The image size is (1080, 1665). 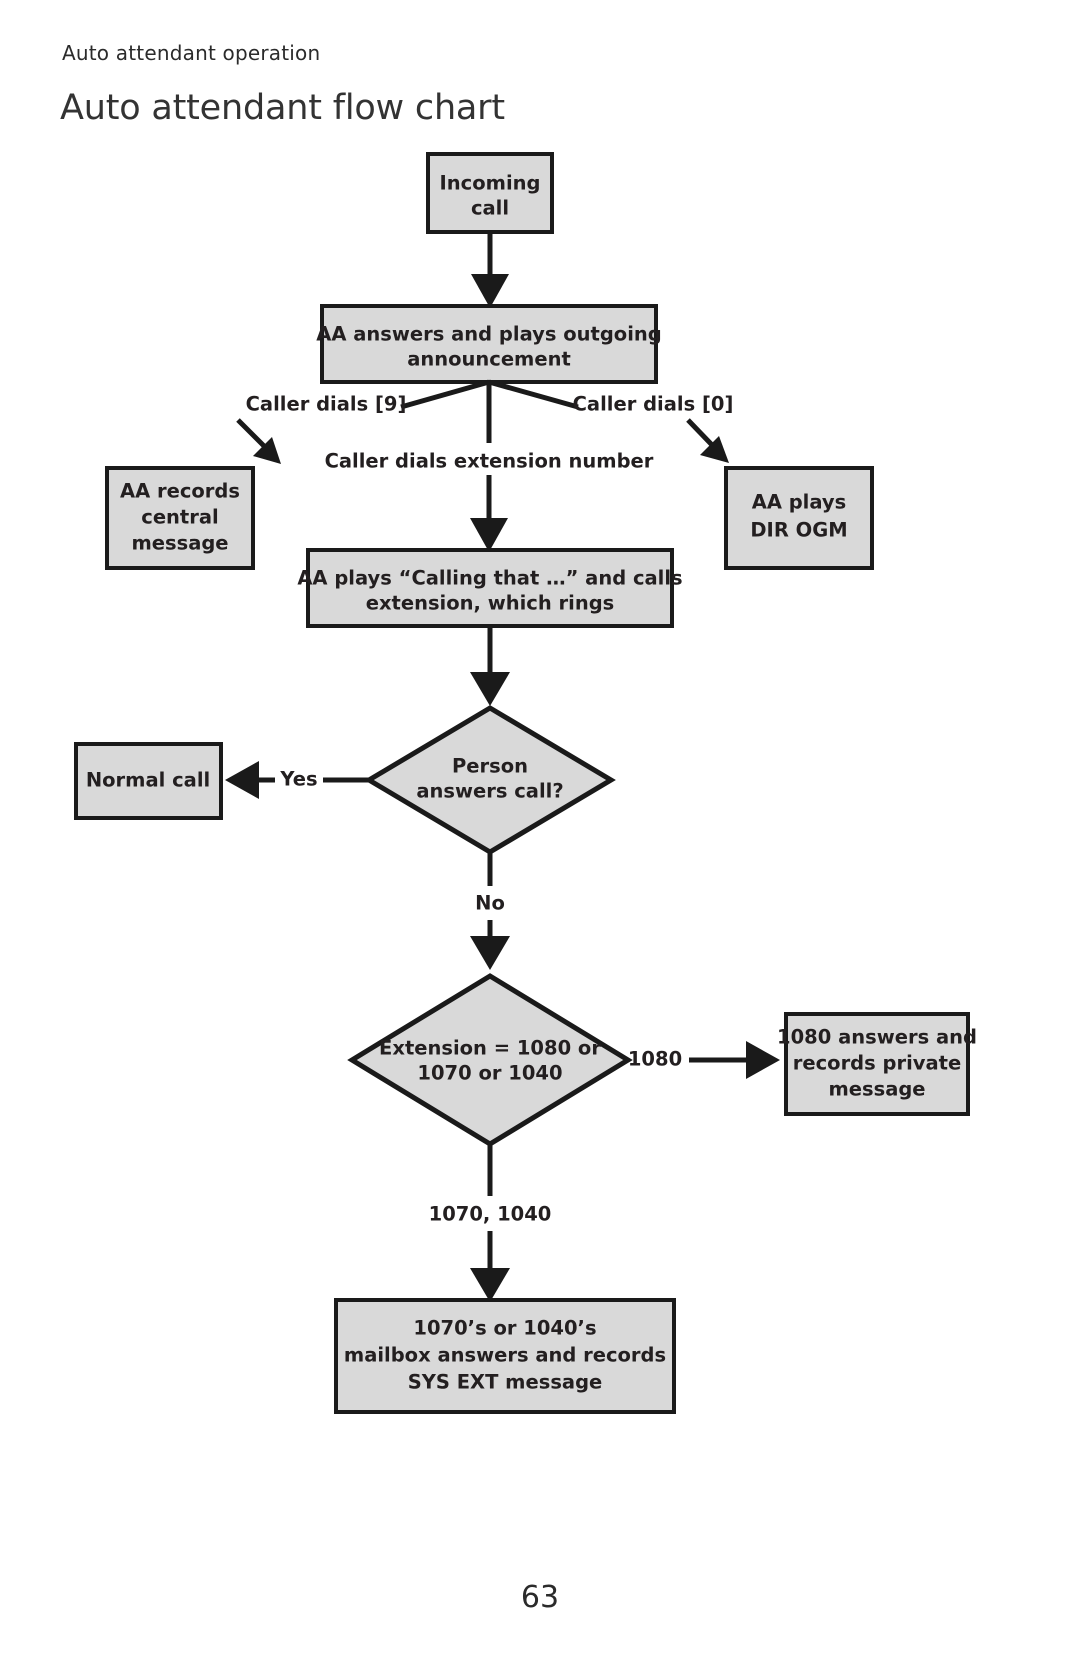 What do you see at coordinates (798, 530) in the screenshot?
I see `node-aa-plays-dir-line2: DIR OGM` at bounding box center [798, 530].